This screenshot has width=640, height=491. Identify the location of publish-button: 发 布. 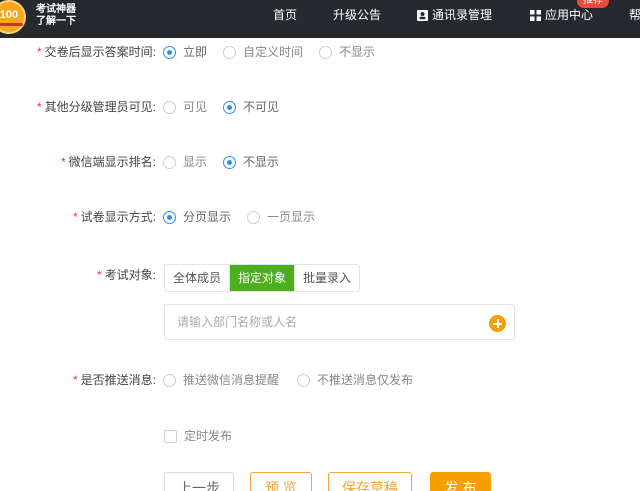
(460, 481).